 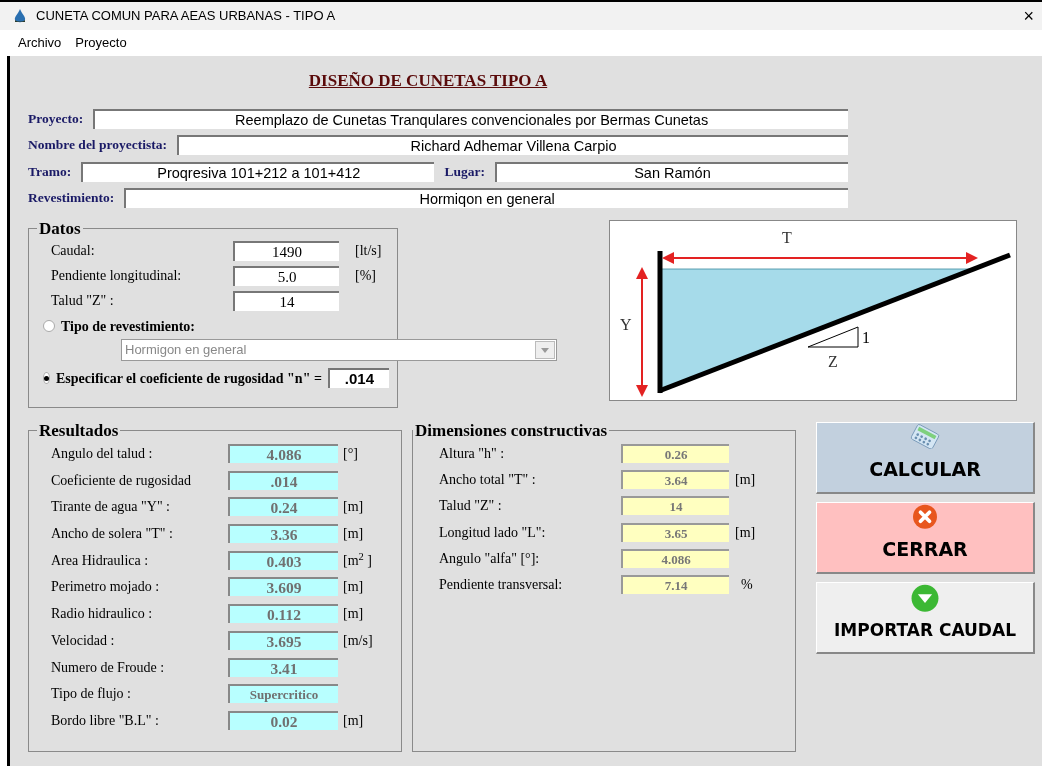 What do you see at coordinates (487, 480) in the screenshot?
I see `dimension-label: Ancho total "T" :` at bounding box center [487, 480].